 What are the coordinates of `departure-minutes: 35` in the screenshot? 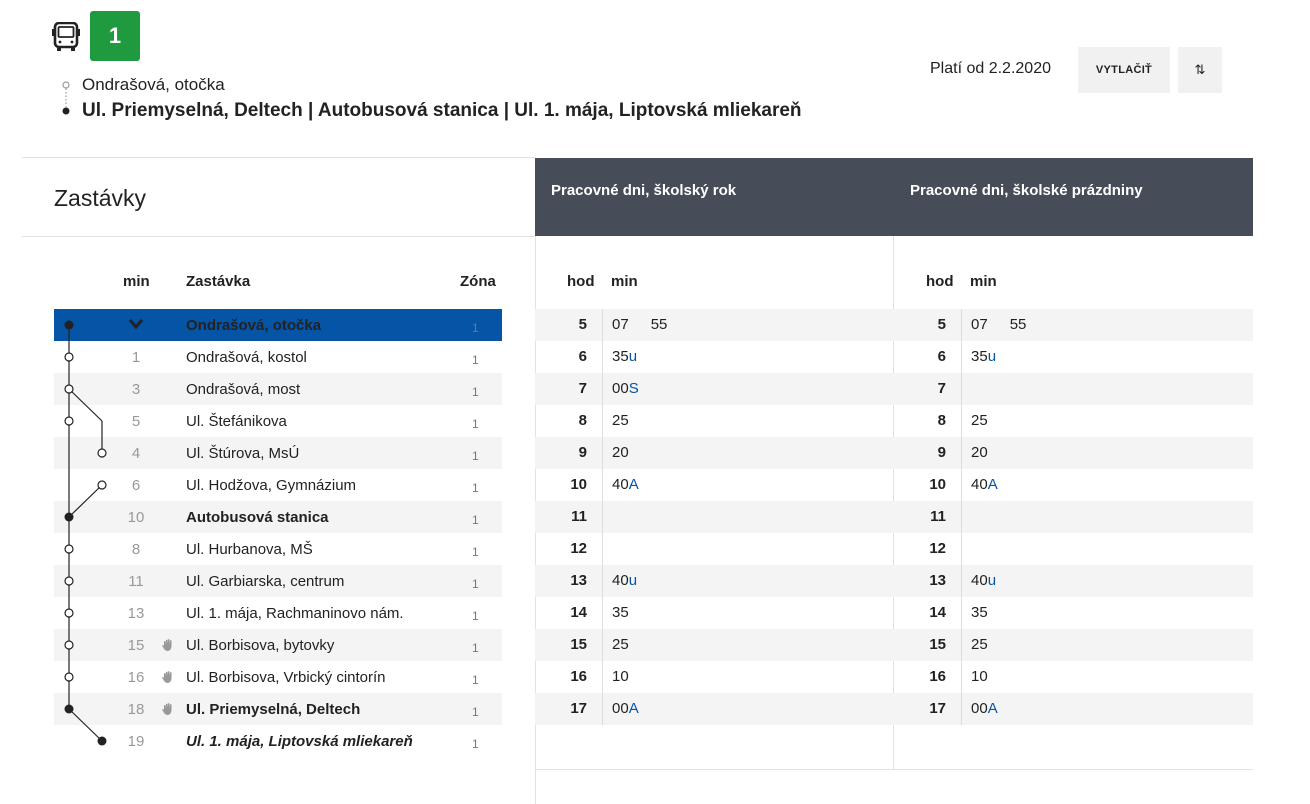 It's located at (990, 612).